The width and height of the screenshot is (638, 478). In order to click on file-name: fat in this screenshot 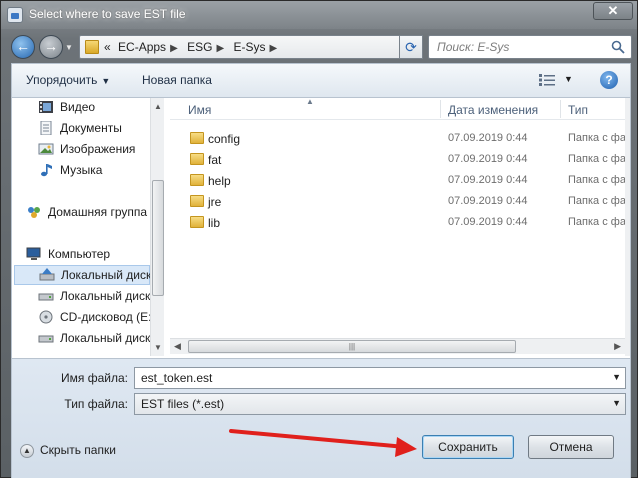, I will do `click(215, 160)`.